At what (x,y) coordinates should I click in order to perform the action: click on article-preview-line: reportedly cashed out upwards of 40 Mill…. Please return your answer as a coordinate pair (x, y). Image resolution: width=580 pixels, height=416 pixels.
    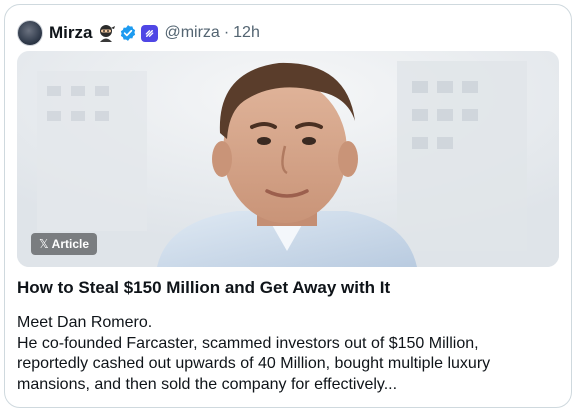
    Looking at the image, I should click on (254, 363).